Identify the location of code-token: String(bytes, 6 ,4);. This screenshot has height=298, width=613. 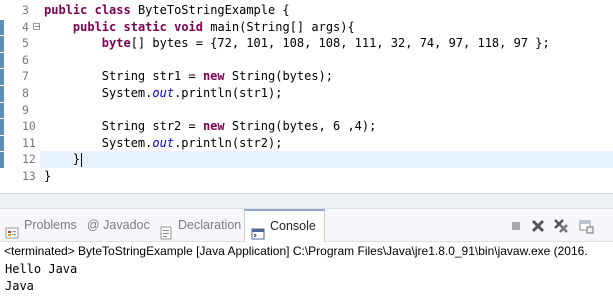
(300, 126).